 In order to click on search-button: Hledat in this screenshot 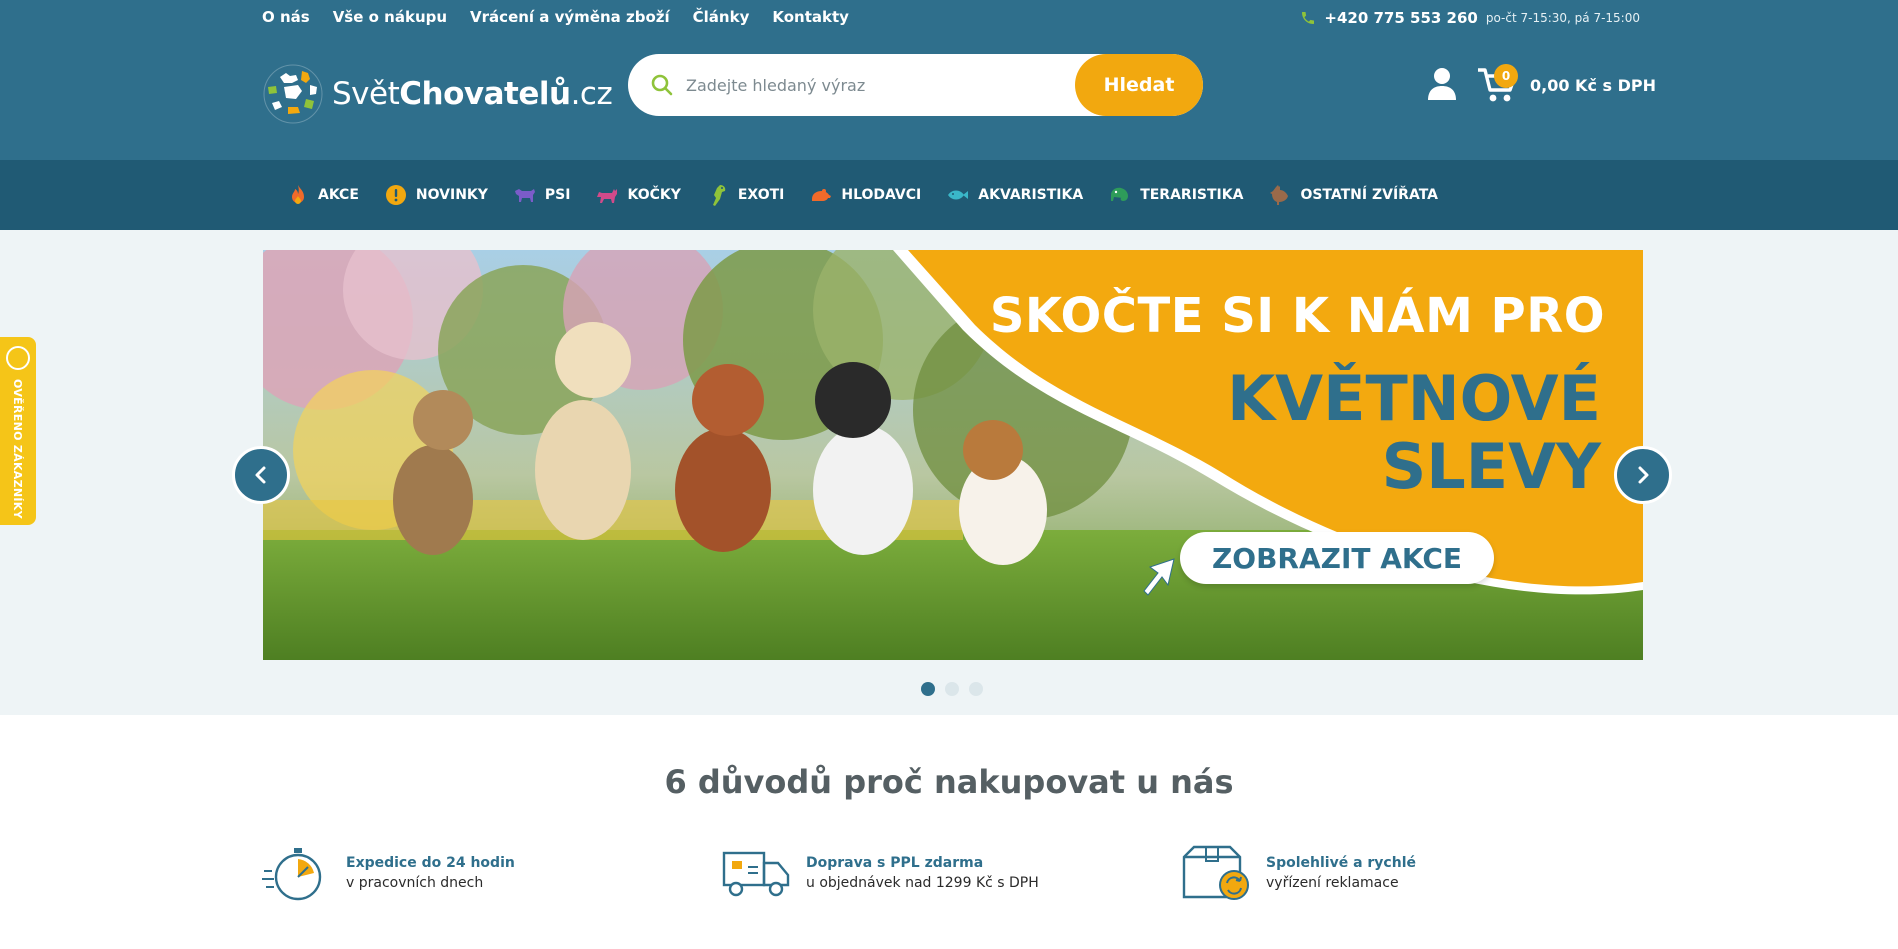, I will do `click(1139, 85)`.